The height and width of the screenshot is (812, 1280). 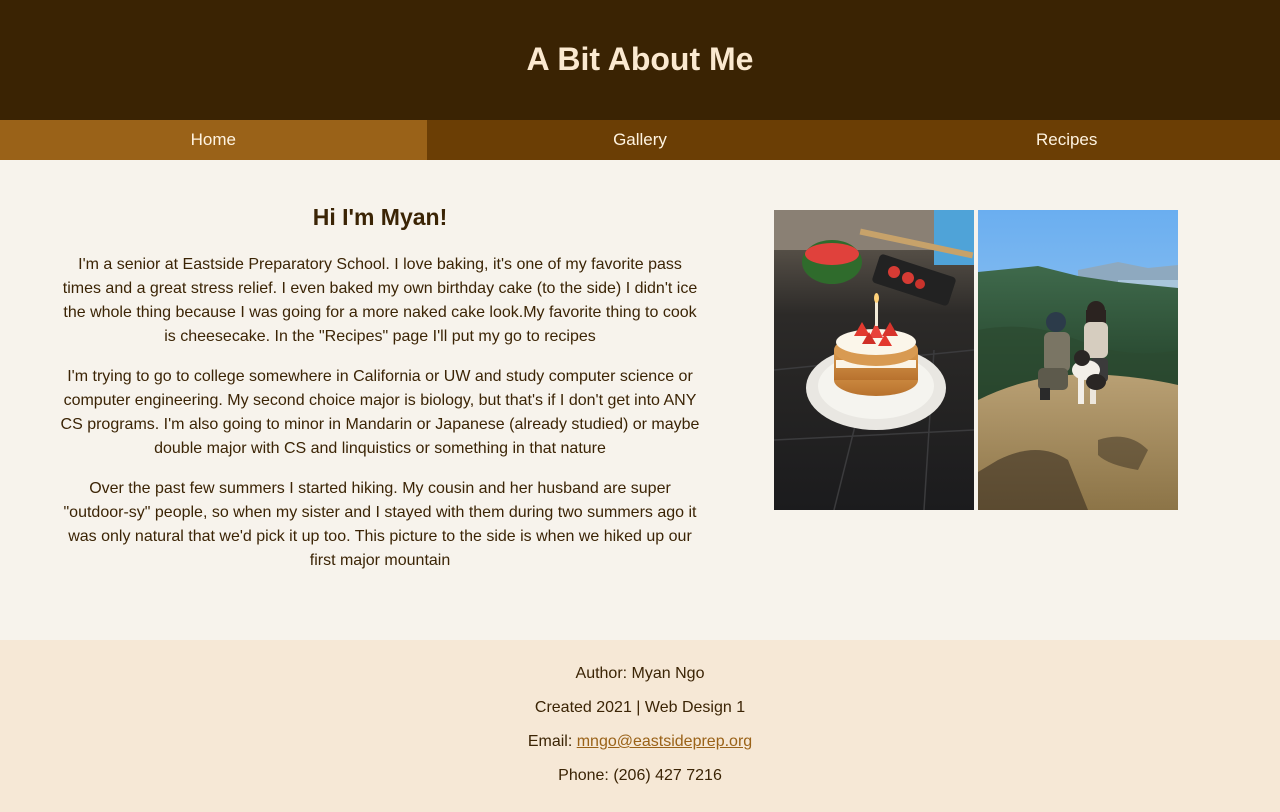 What do you see at coordinates (640, 775) in the screenshot?
I see `phone-line: Phone: (206) 427 7216` at bounding box center [640, 775].